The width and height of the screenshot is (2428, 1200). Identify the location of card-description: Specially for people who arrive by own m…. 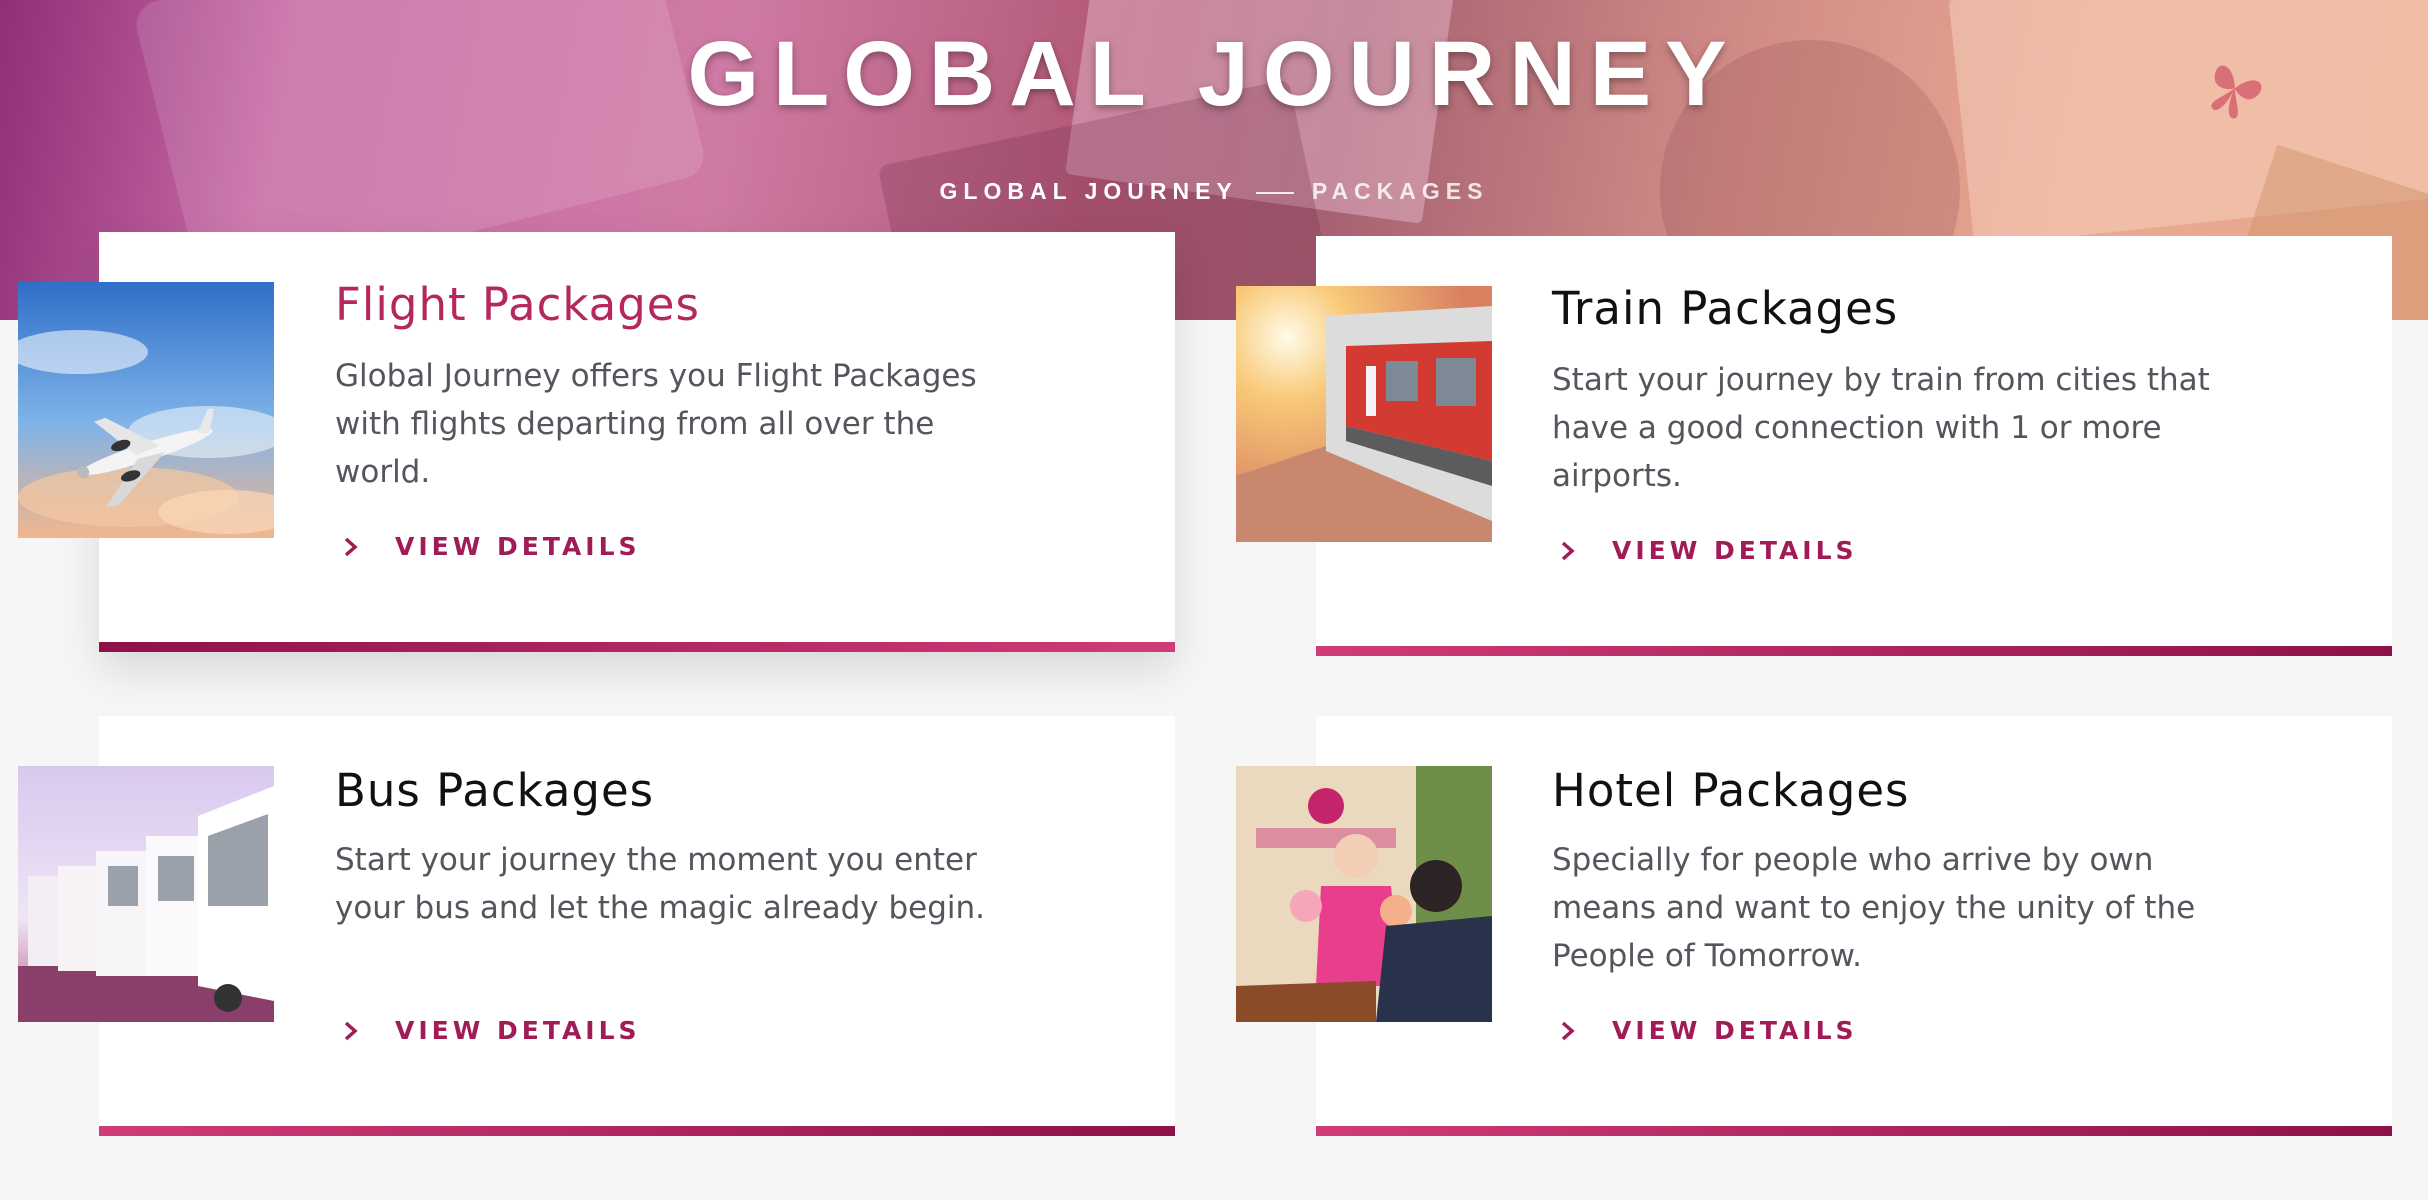
(1874, 908).